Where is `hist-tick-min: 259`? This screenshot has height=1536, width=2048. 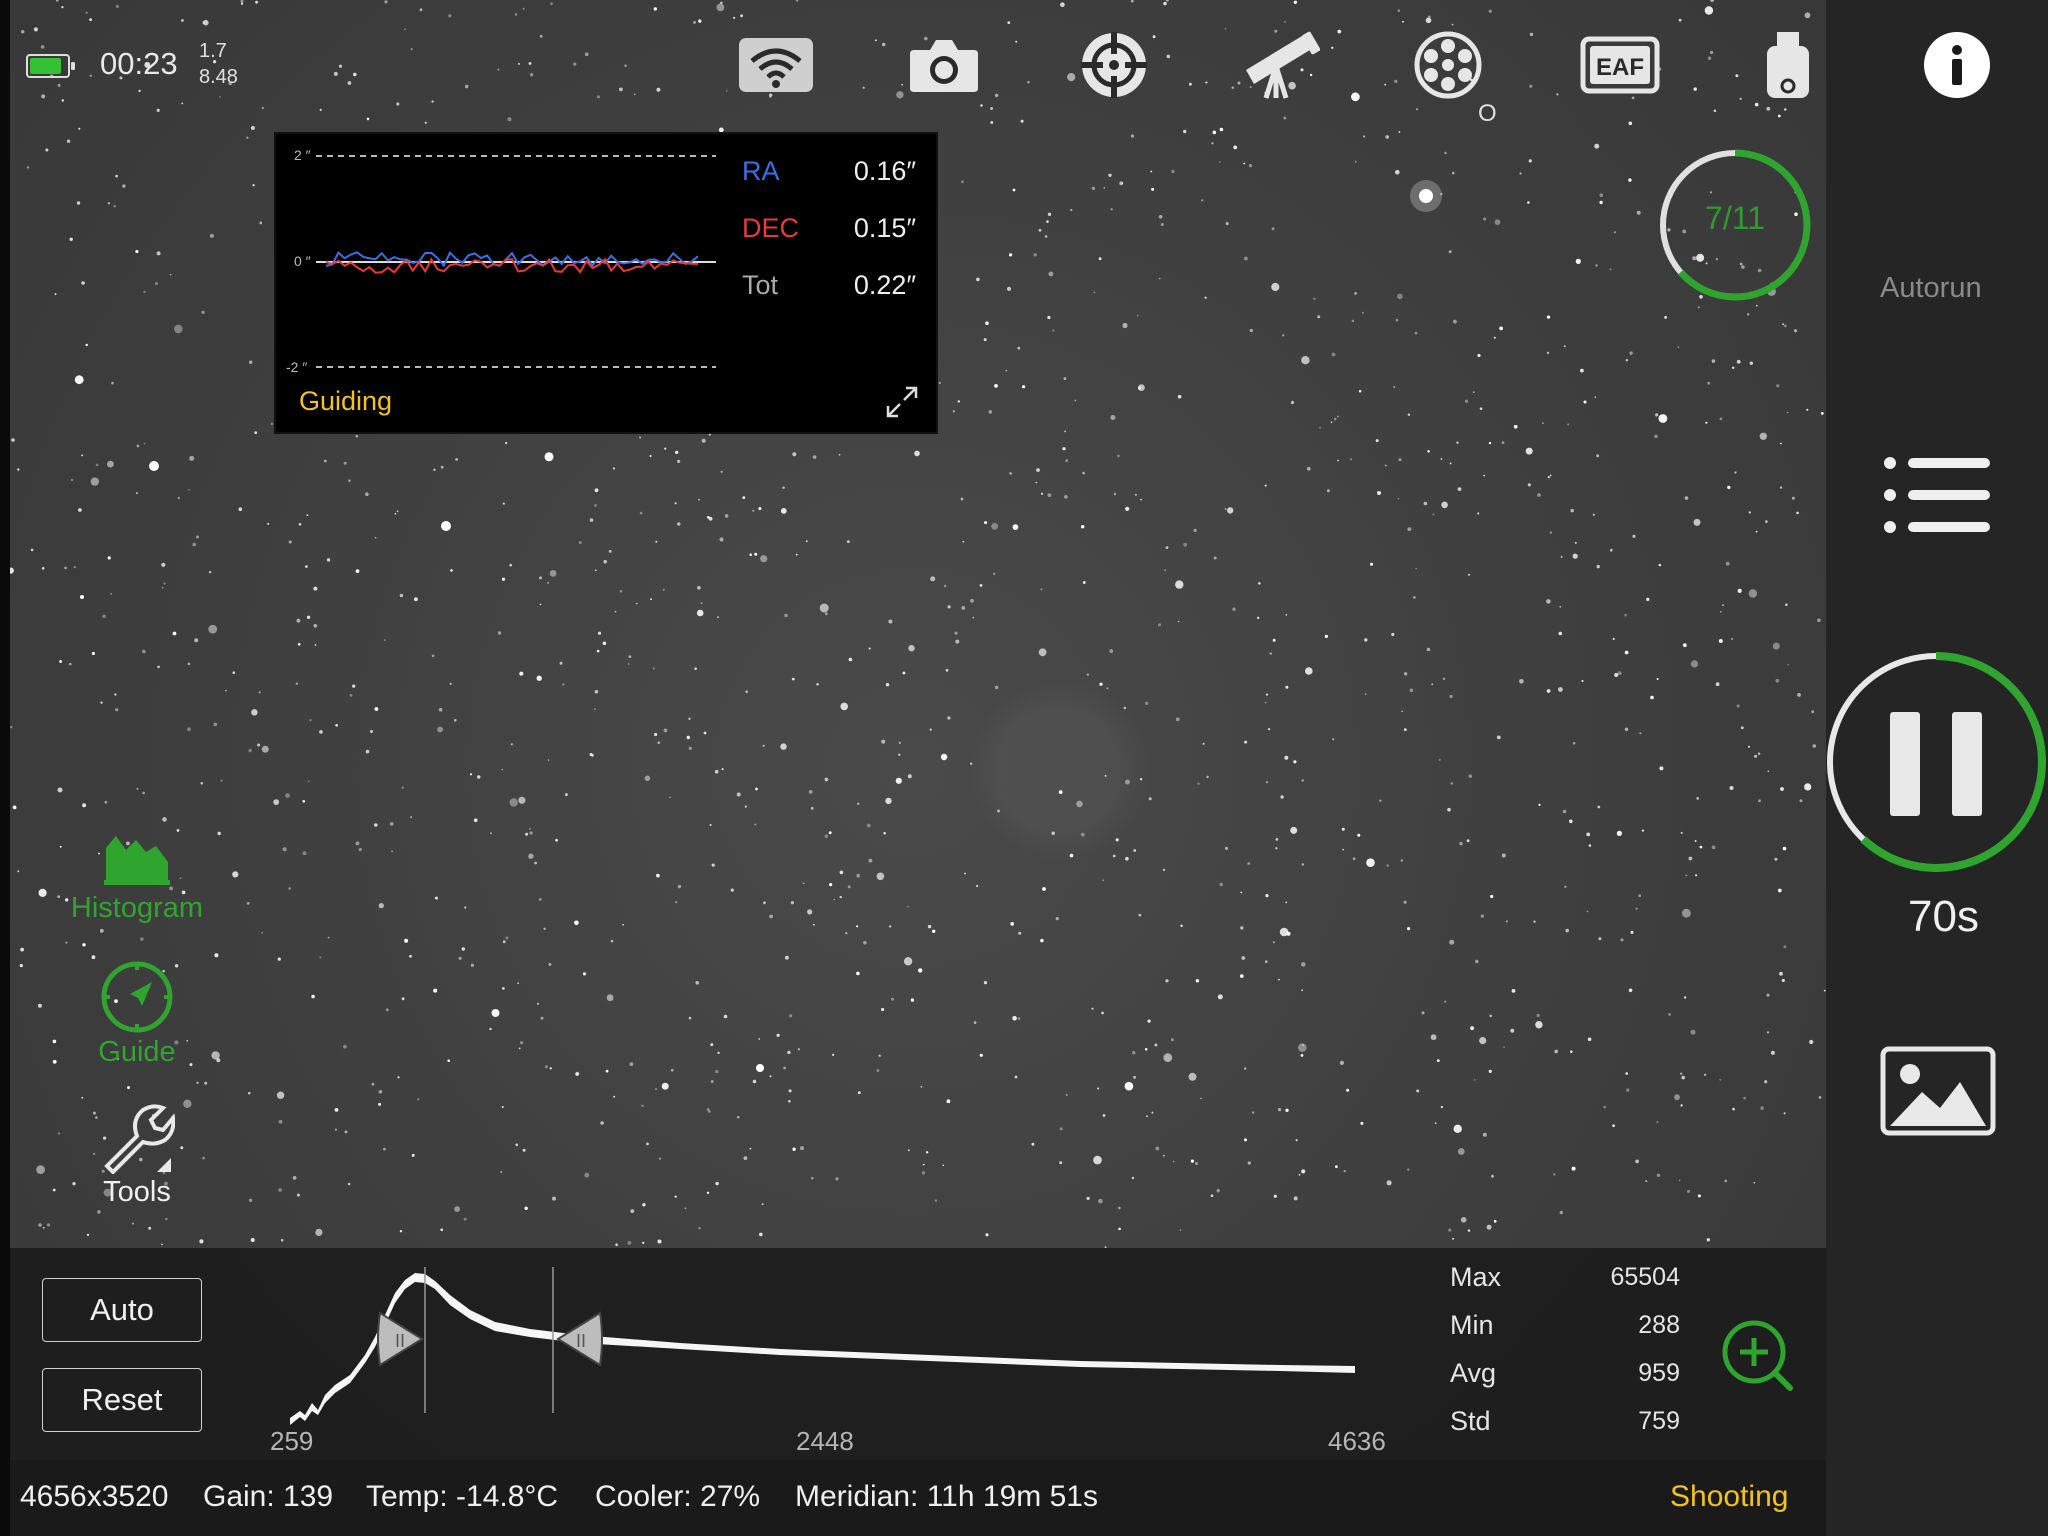
hist-tick-min: 259 is located at coordinates (292, 1441).